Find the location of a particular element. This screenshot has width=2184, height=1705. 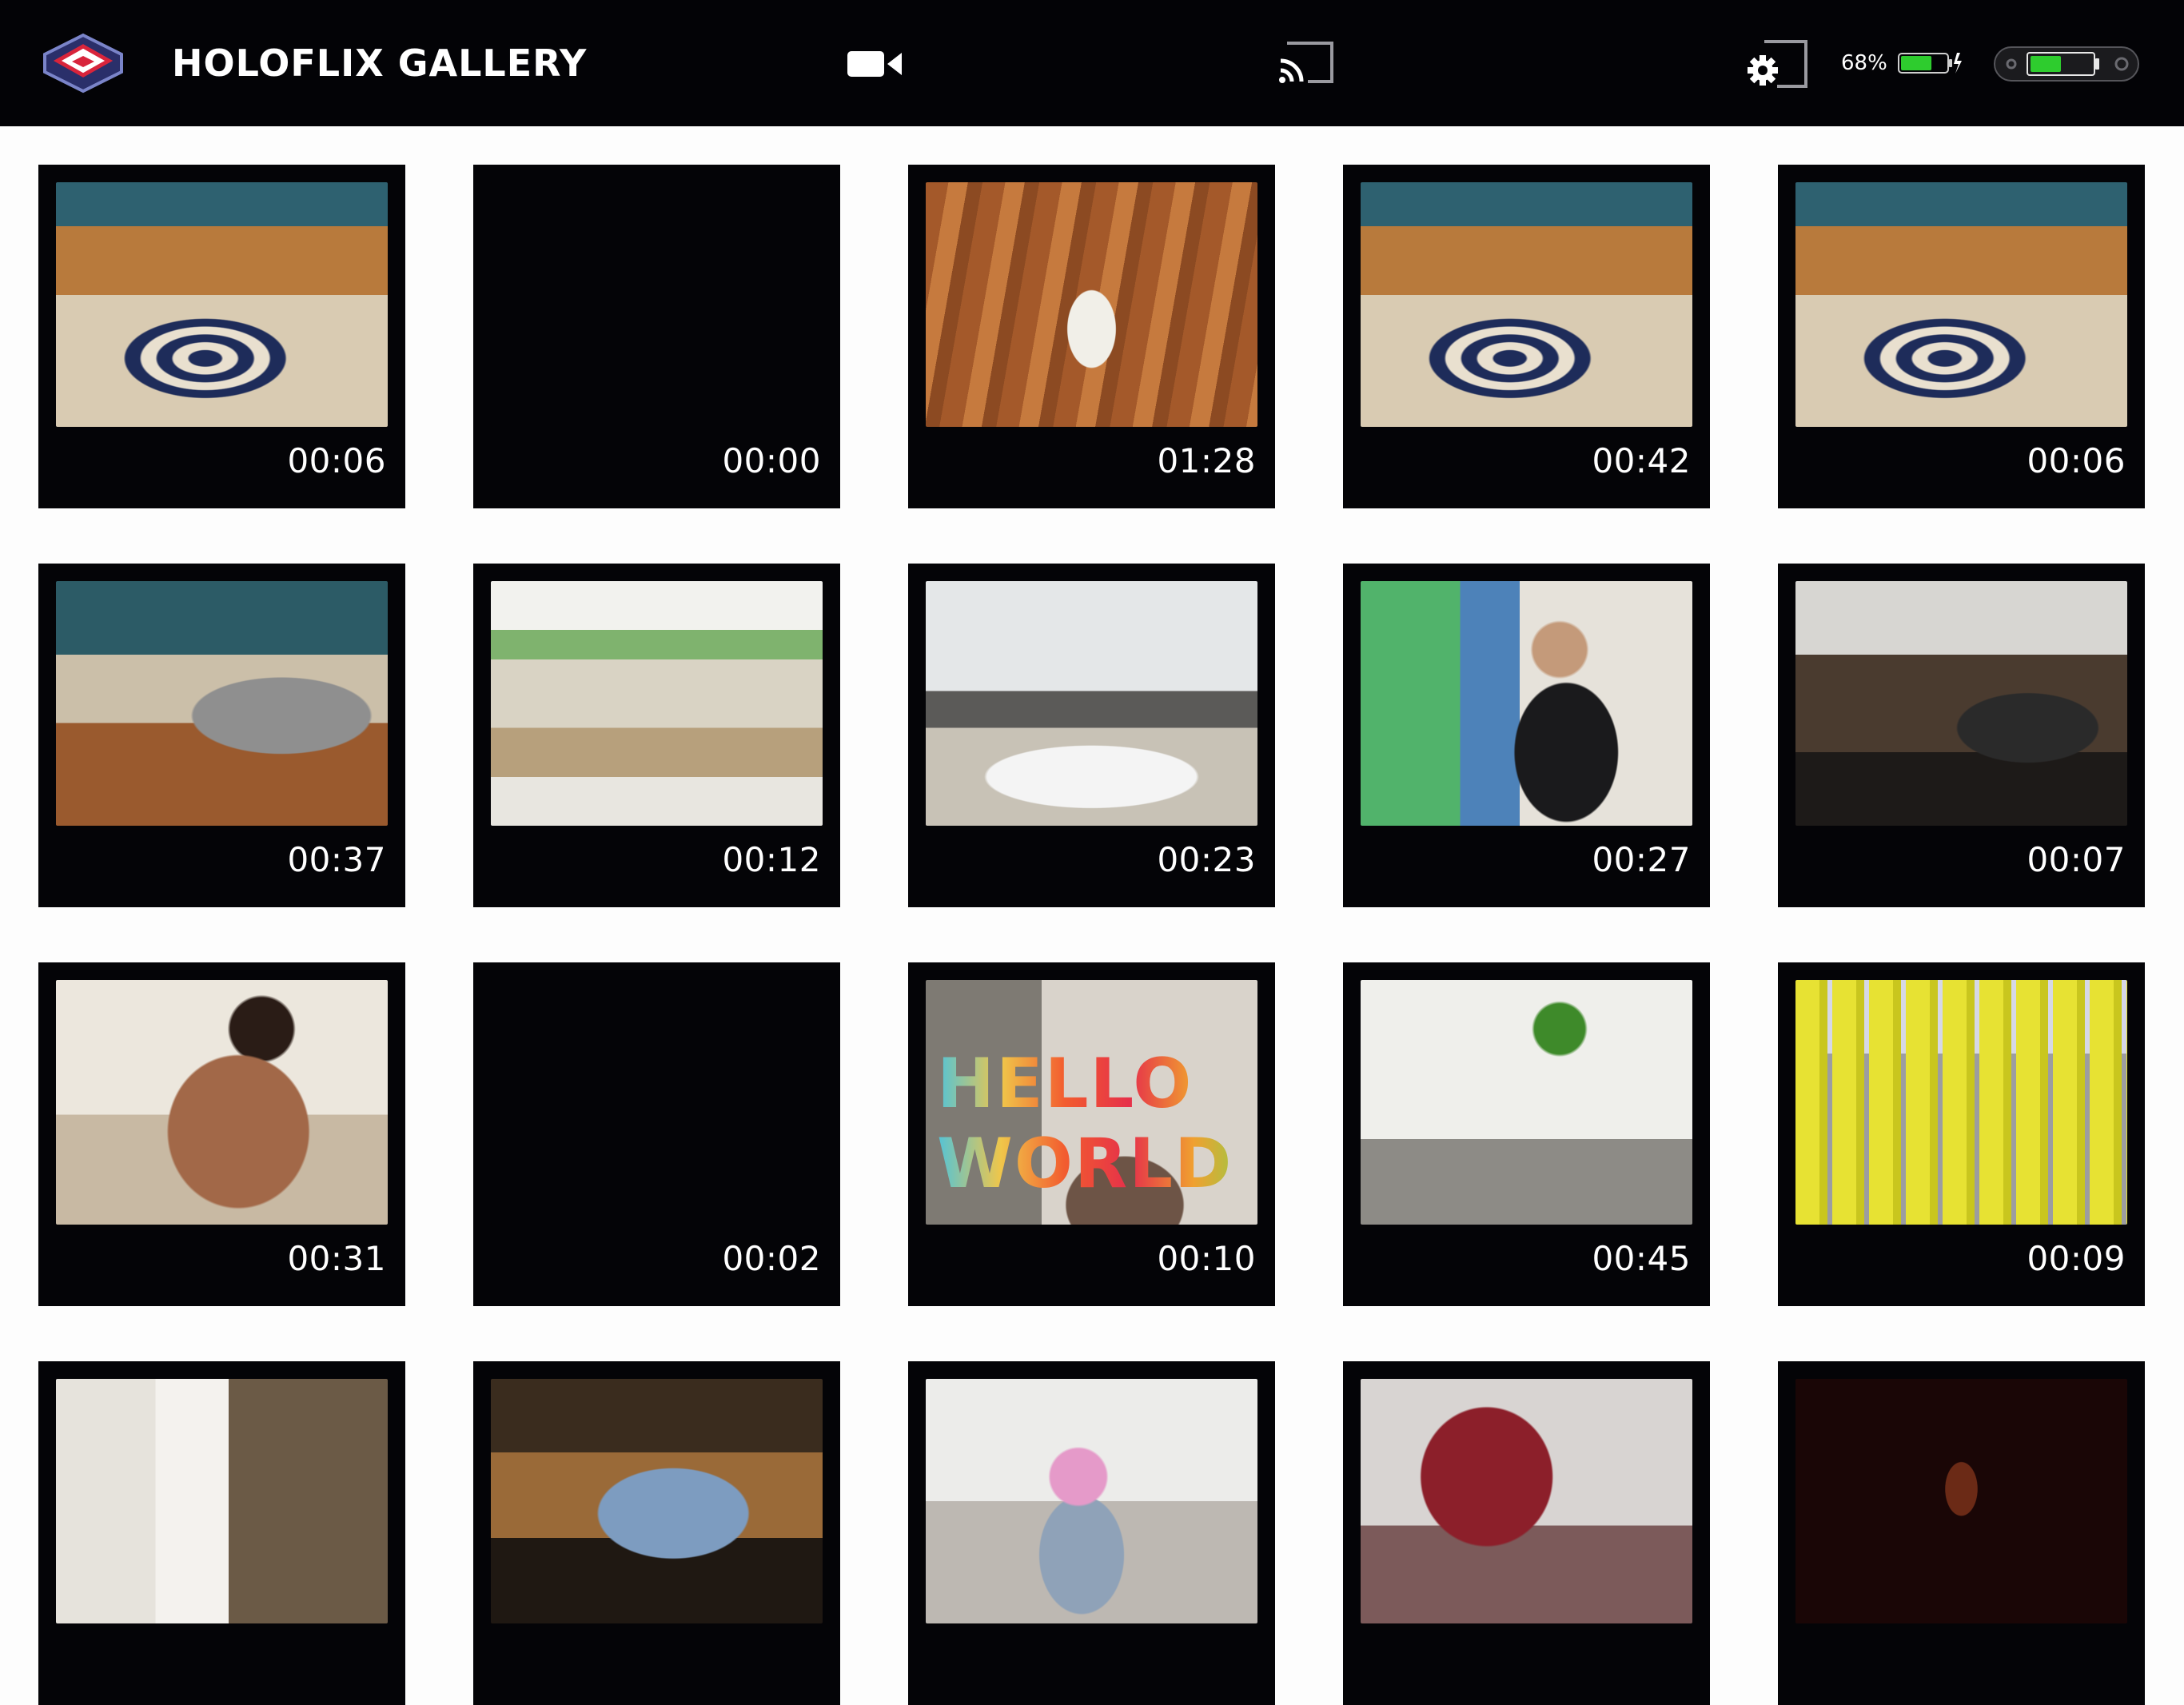

video-duration: 00:10 is located at coordinates (1206, 1258).